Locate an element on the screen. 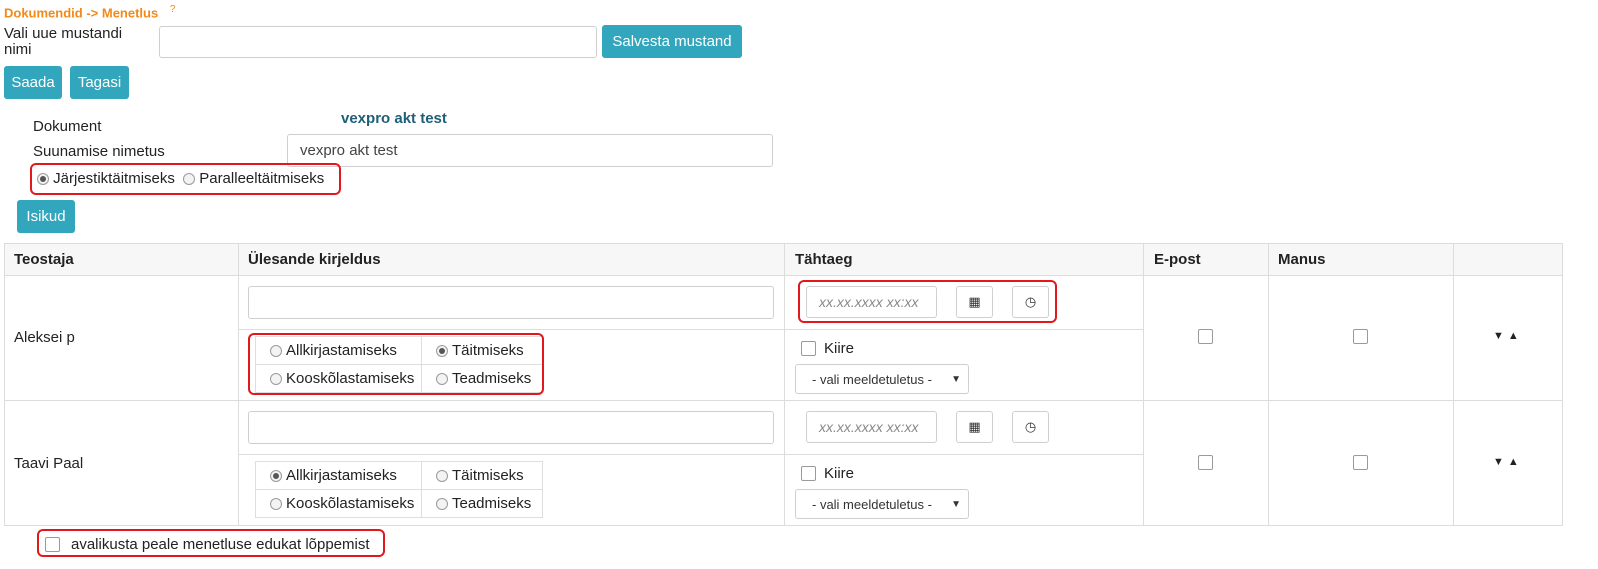  parallel-radio is located at coordinates (189, 179).